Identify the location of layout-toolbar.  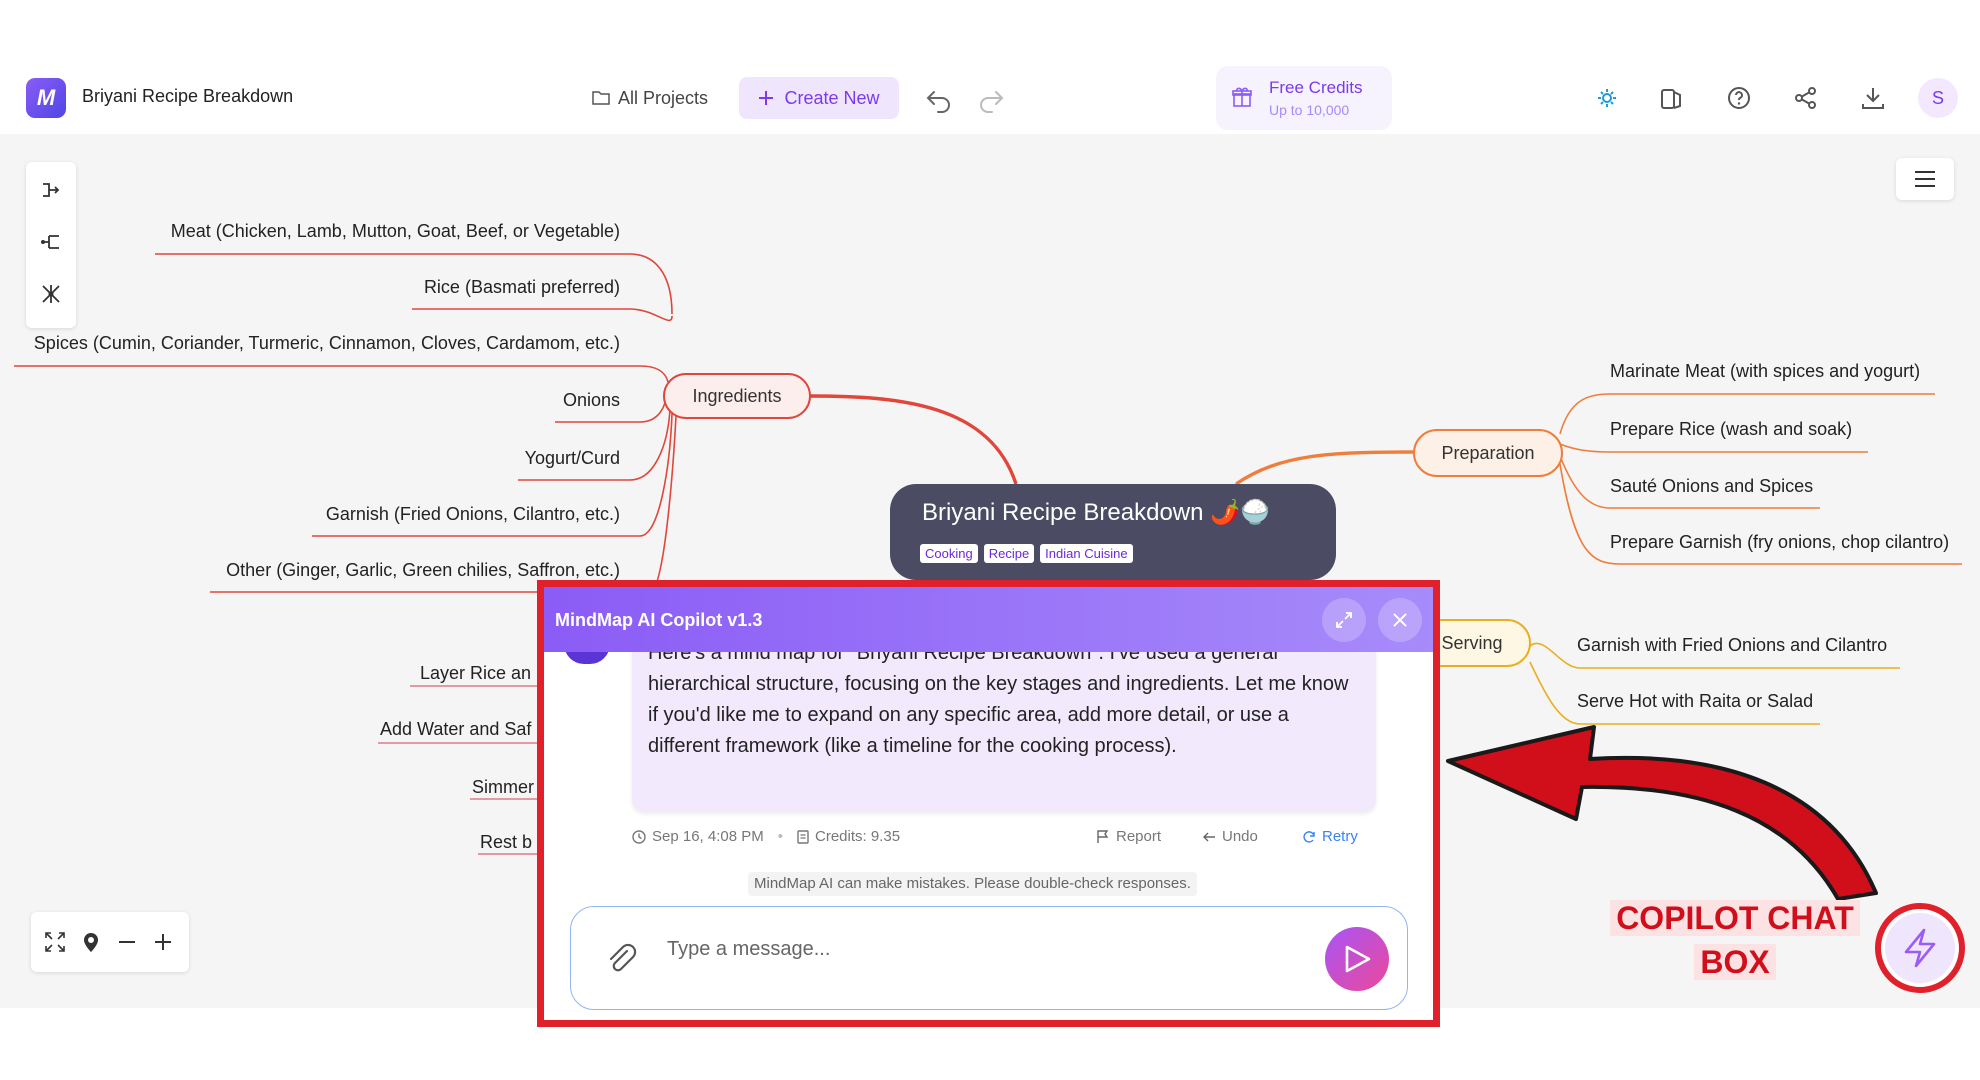
(51, 245).